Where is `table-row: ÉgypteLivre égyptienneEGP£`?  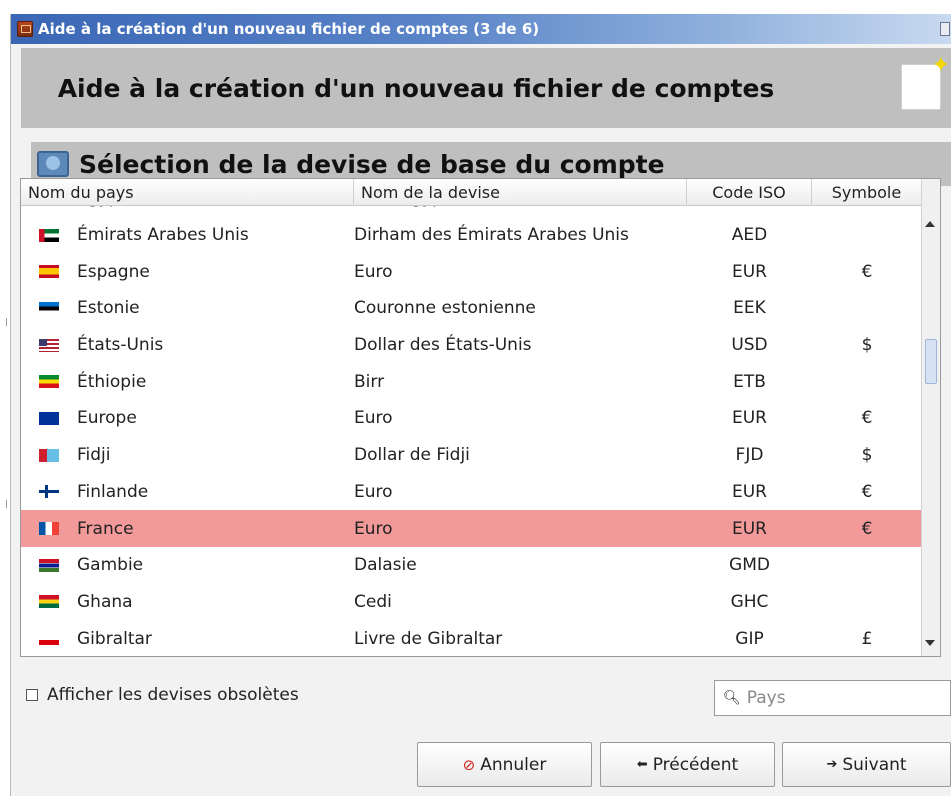
table-row: ÉgypteLivre égyptienneEGP£ is located at coordinates (471, 211).